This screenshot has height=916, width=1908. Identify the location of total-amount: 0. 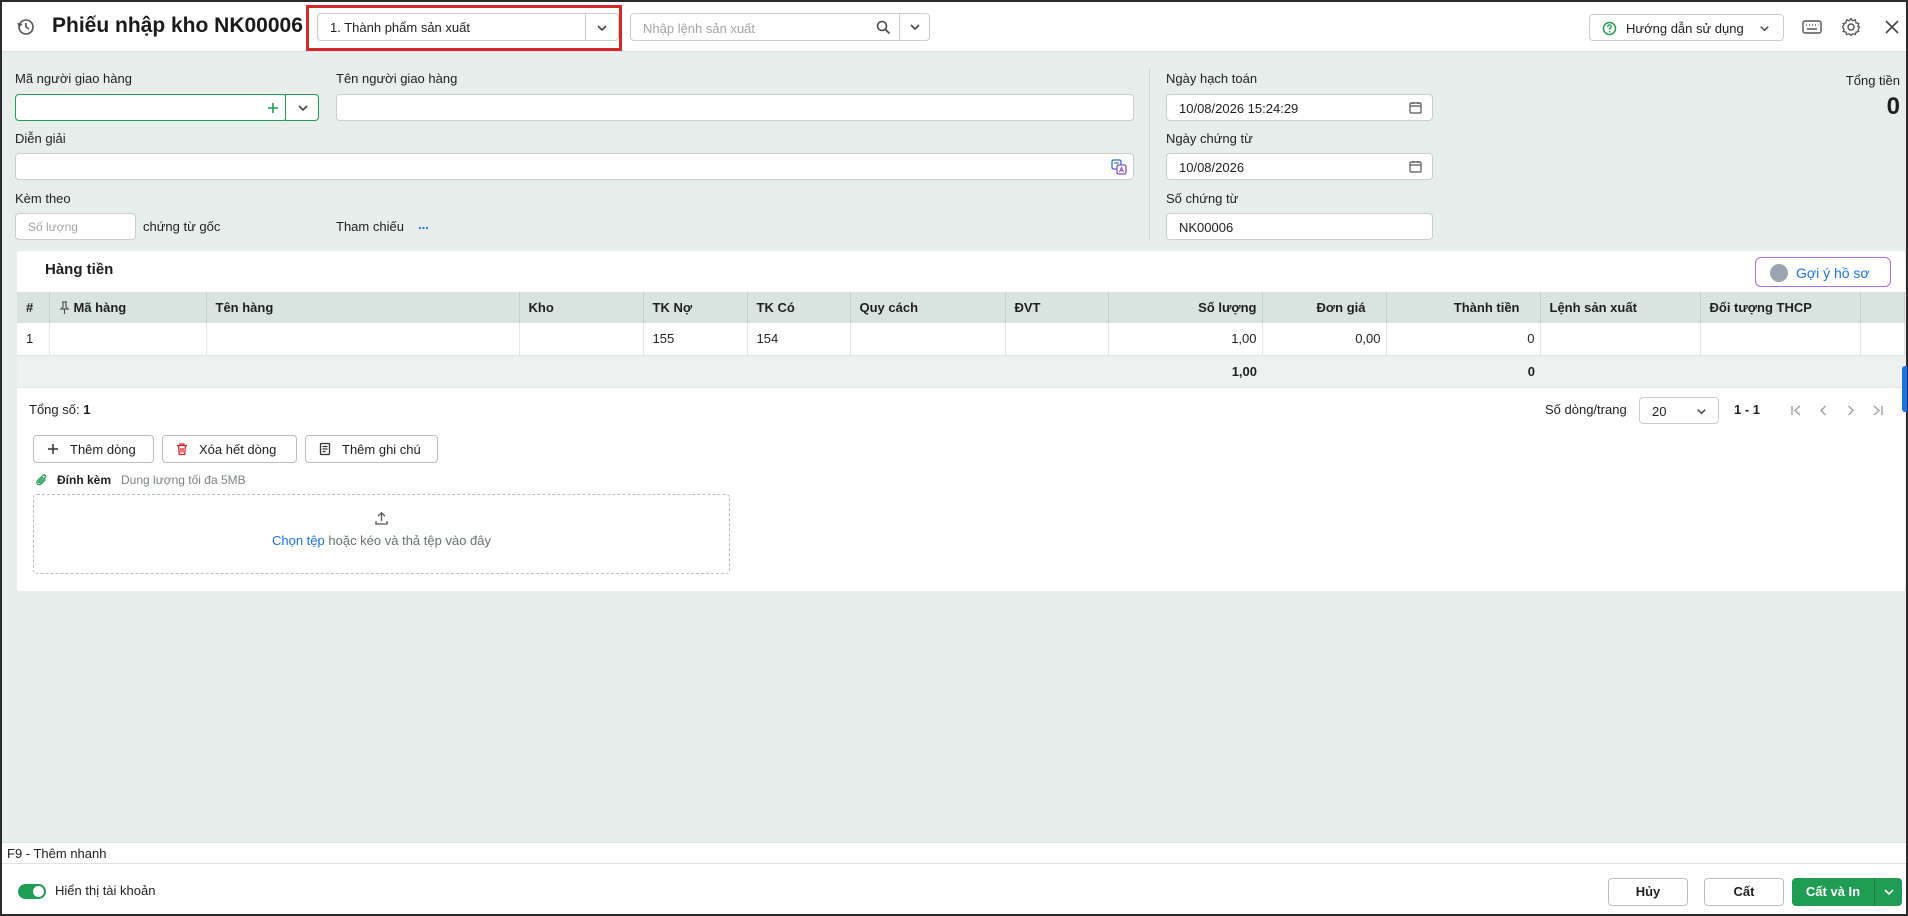
(1463, 371).